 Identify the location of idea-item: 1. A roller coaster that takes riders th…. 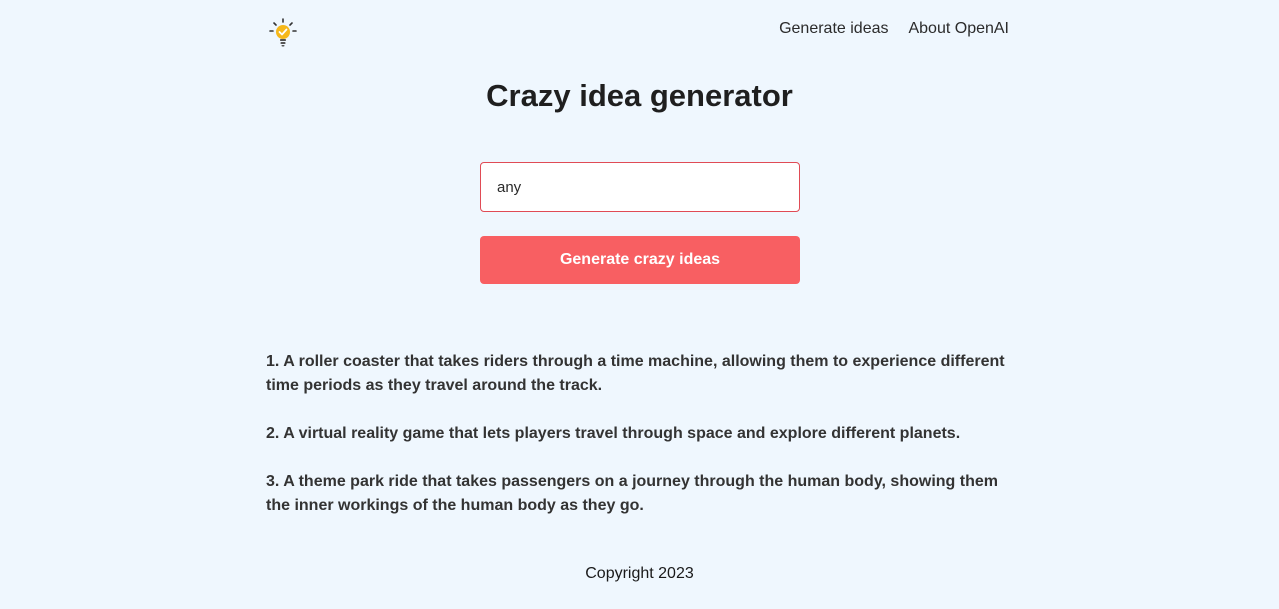
(635, 373).